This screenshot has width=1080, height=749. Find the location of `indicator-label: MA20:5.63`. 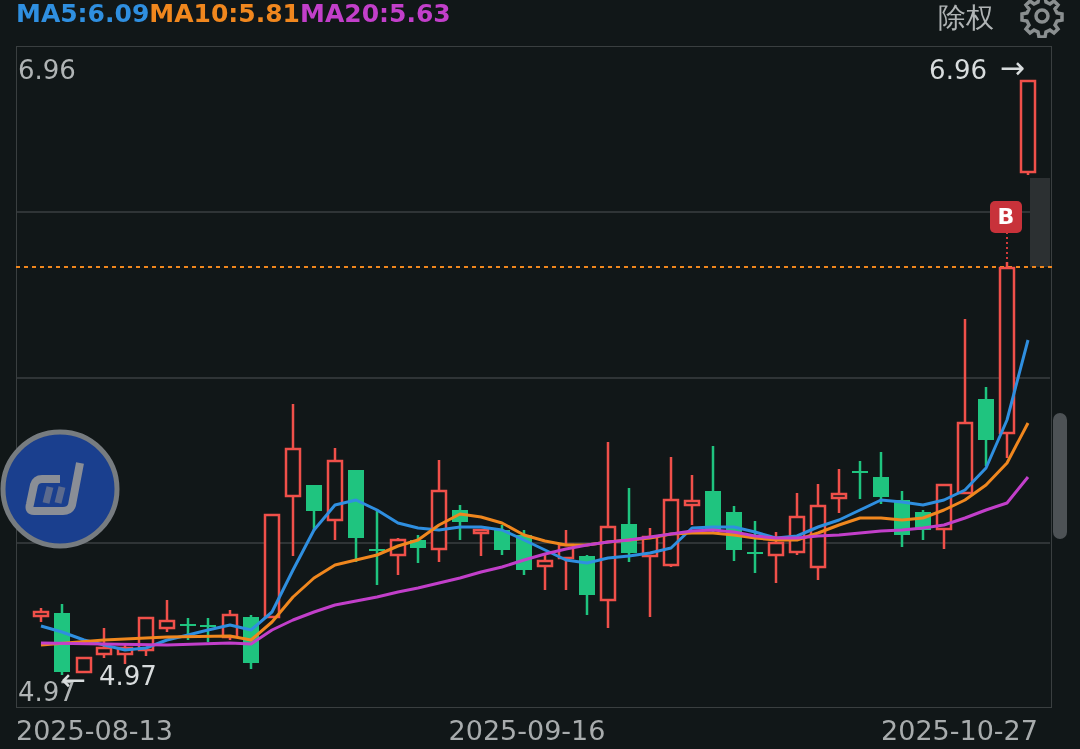

indicator-label: MA20:5.63 is located at coordinates (375, 14).